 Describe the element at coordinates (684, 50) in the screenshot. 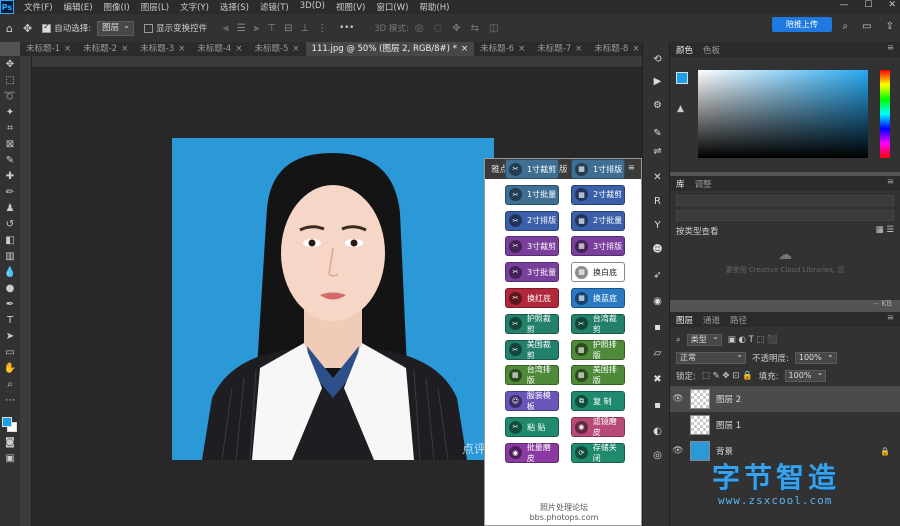

I see `tab-color: 颜色` at that location.